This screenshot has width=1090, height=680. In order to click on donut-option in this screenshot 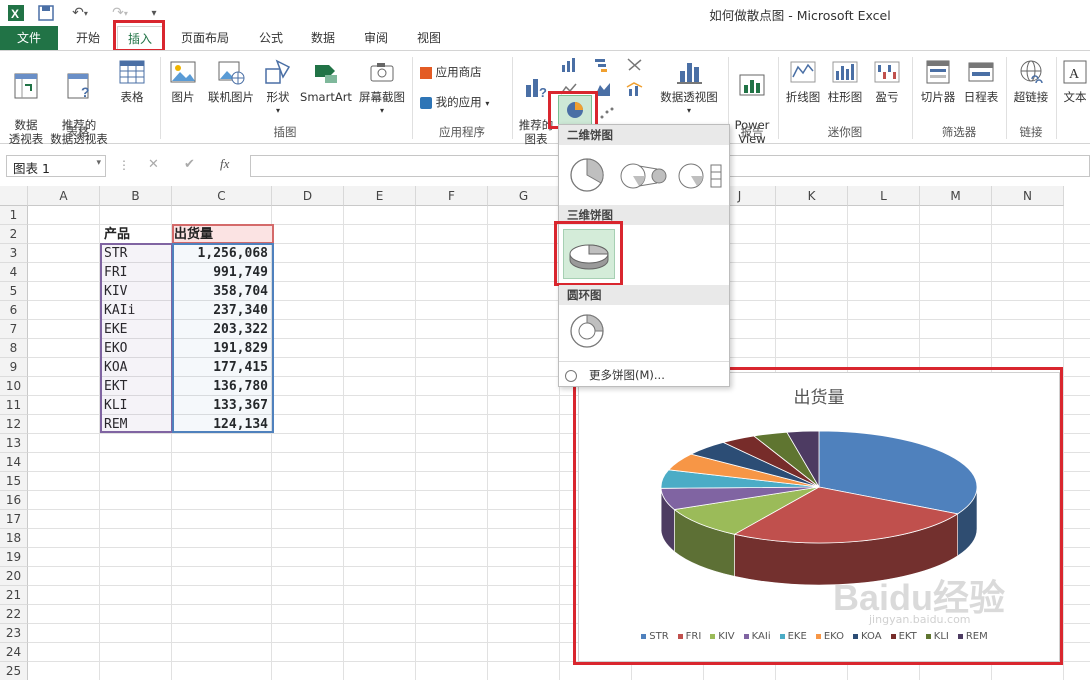, I will do `click(587, 331)`.